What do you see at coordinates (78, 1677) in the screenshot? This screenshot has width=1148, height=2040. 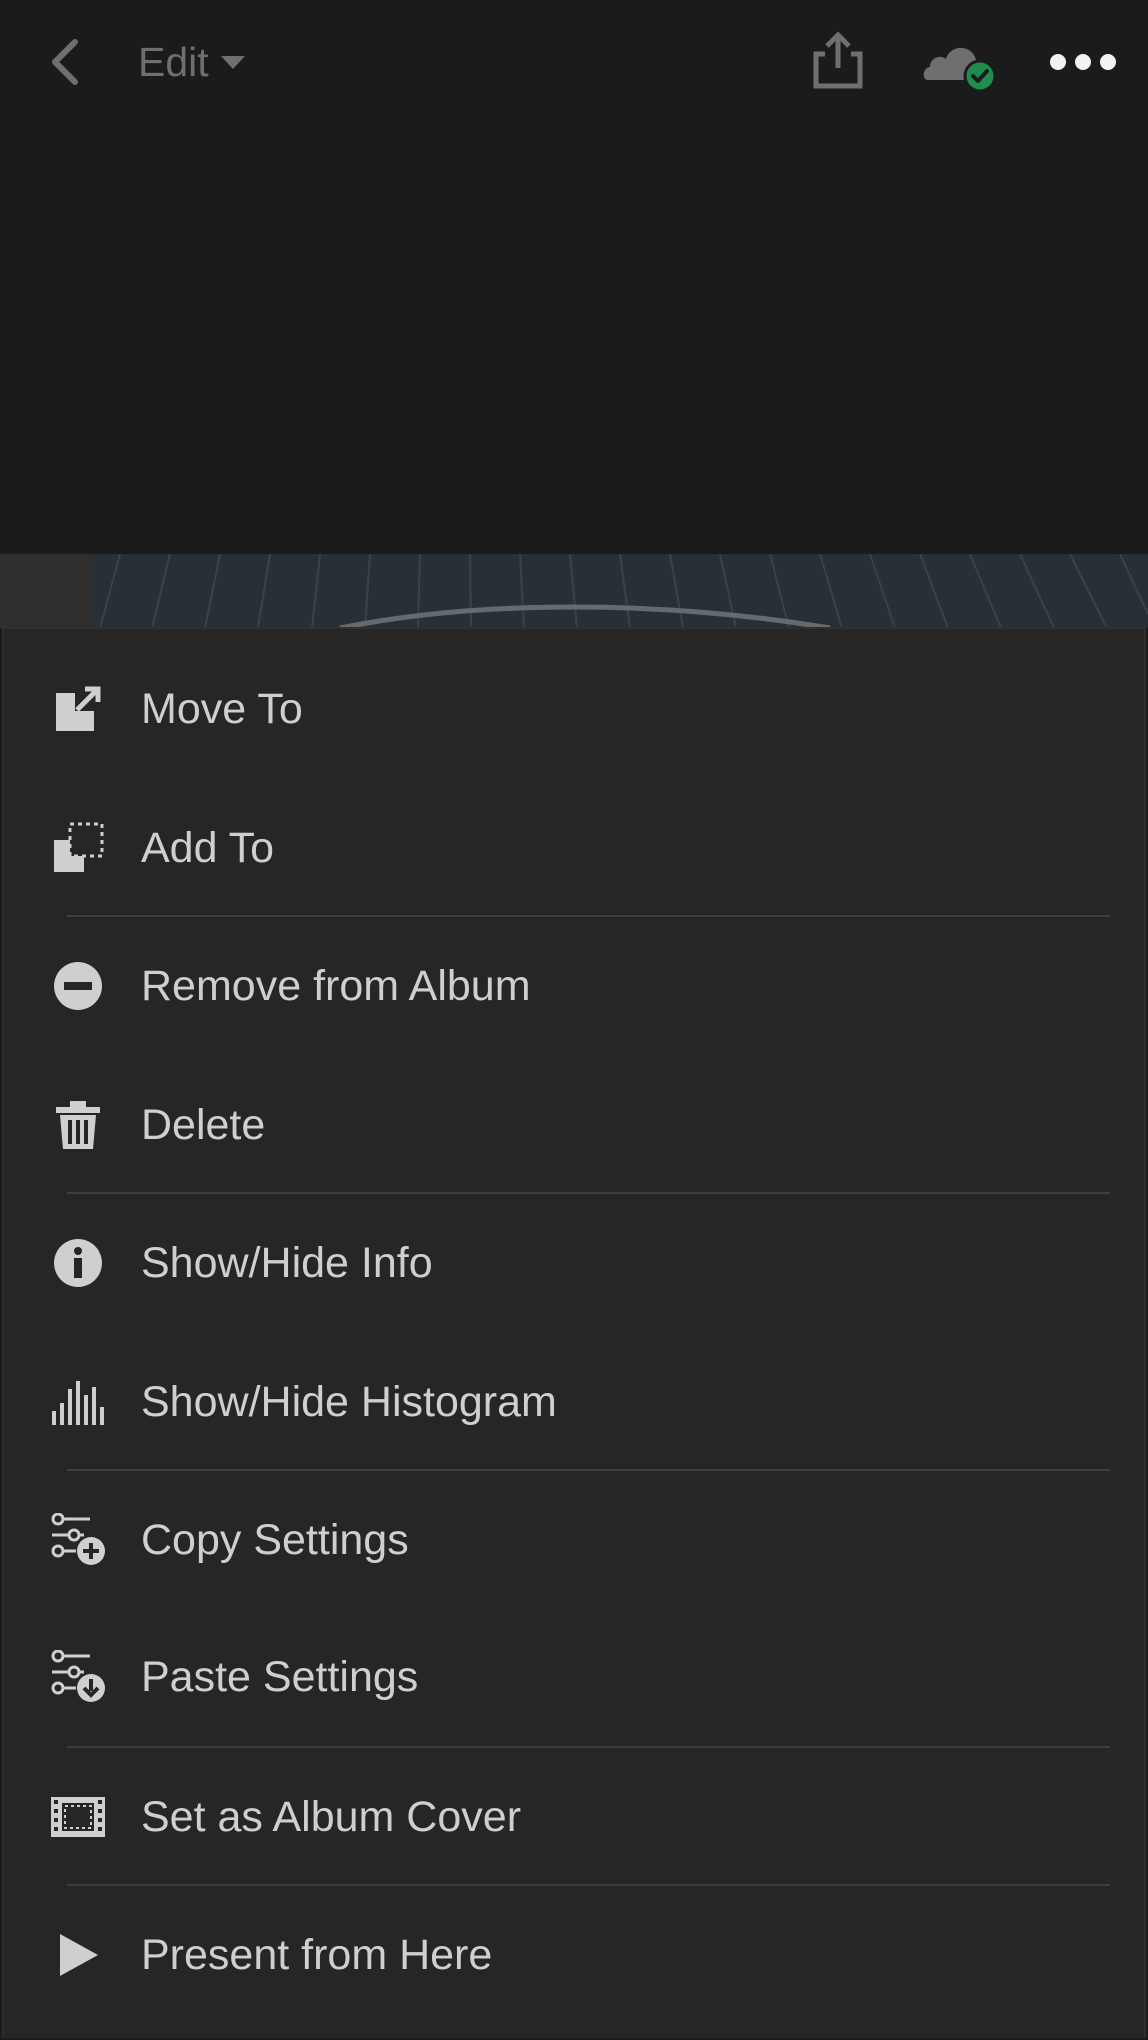 I see `paste-settings-icon` at bounding box center [78, 1677].